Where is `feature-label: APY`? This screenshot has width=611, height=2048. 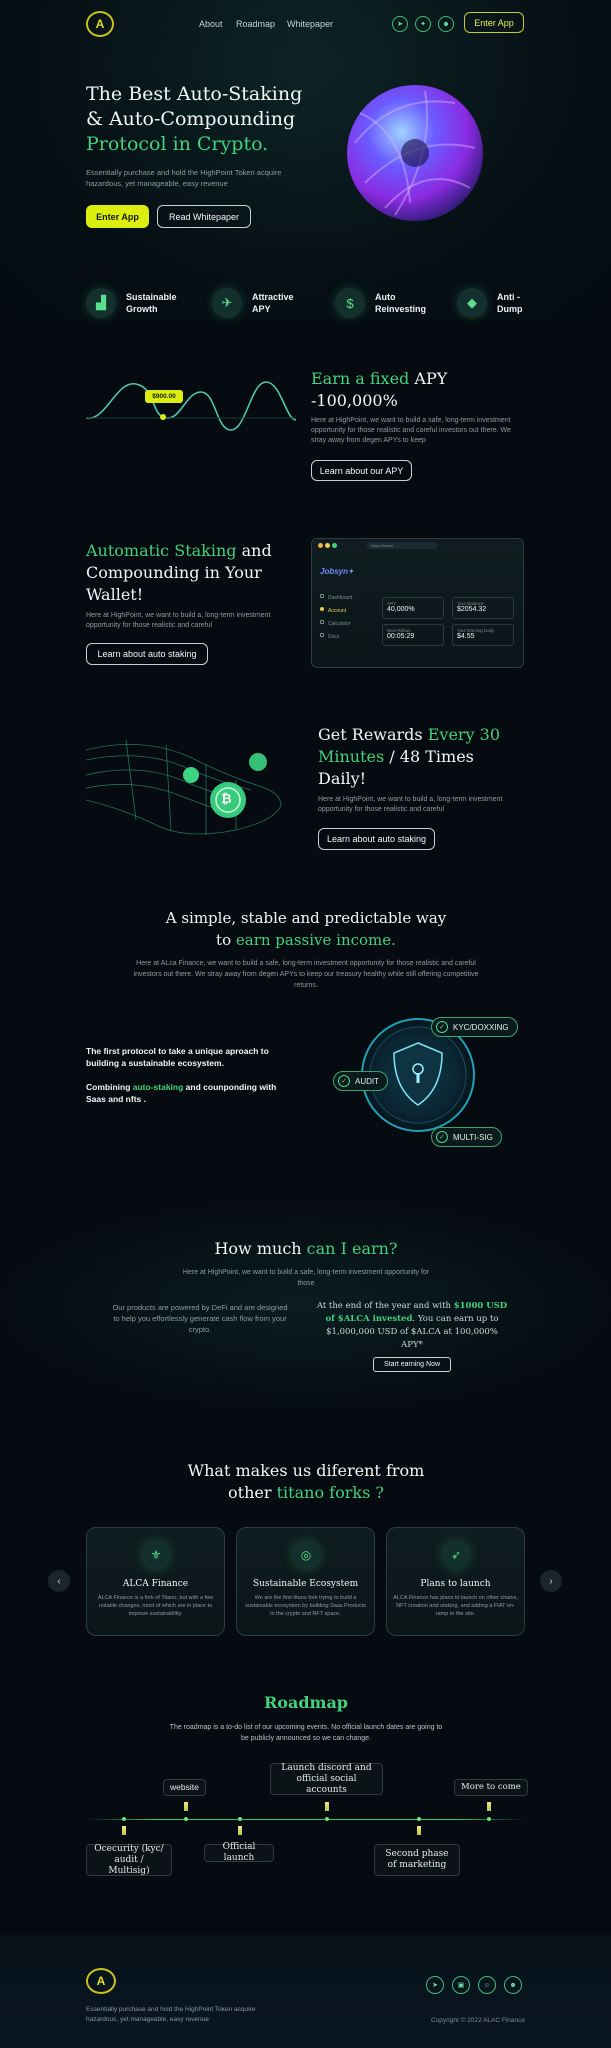
feature-label: APY is located at coordinates (261, 309).